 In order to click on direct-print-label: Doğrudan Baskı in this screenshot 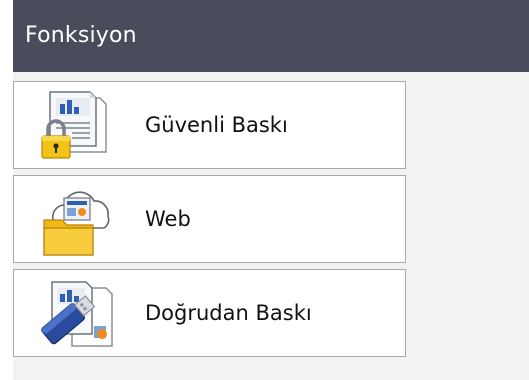, I will do `click(228, 313)`.